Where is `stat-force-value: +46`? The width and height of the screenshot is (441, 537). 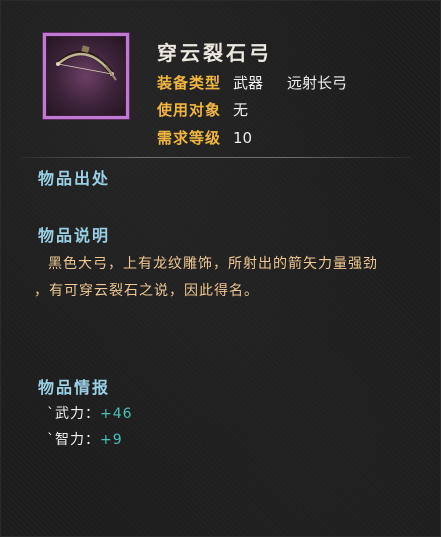
stat-force-value: +46 is located at coordinates (116, 414).